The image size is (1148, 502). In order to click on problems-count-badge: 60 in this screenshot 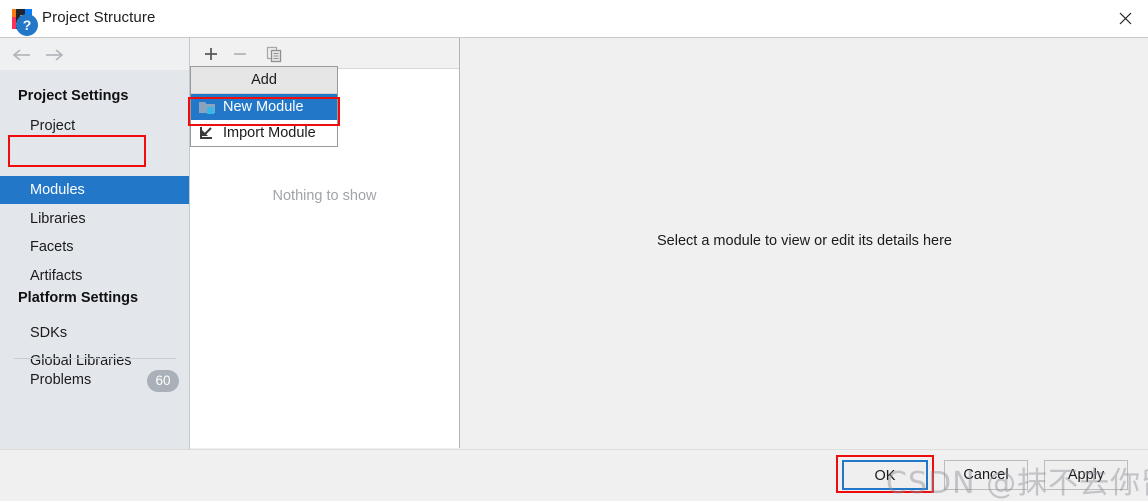, I will do `click(163, 381)`.